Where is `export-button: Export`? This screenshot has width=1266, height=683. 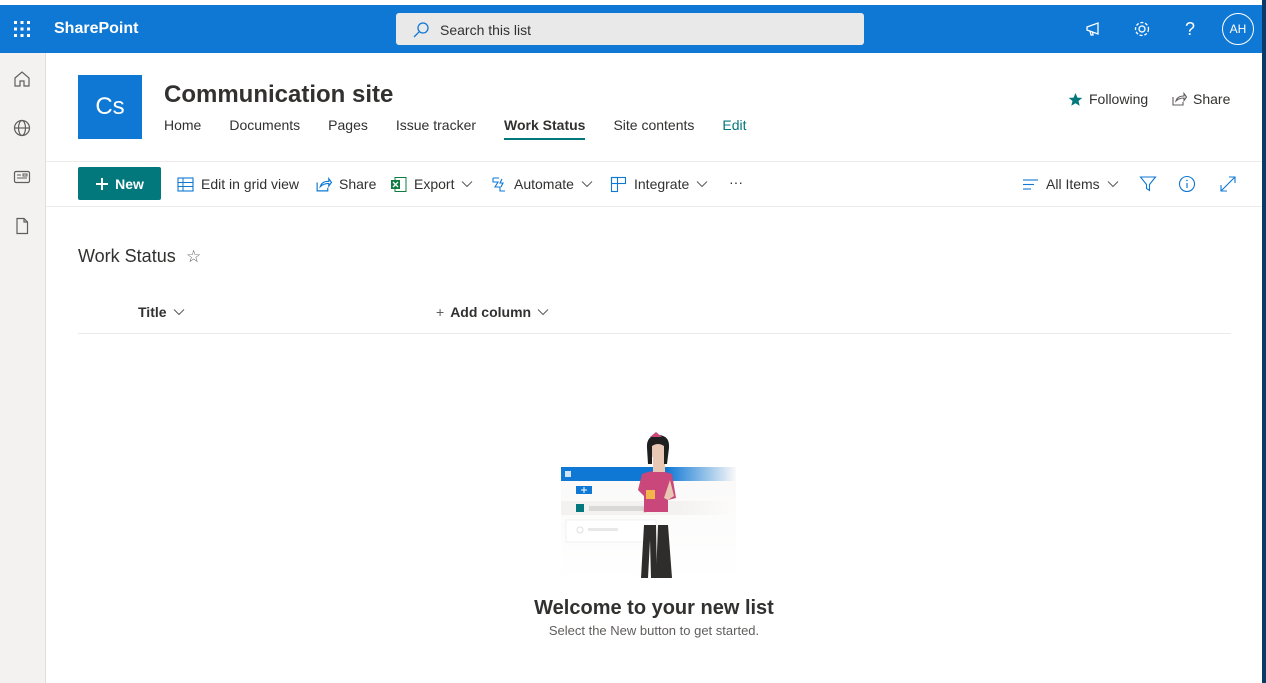 export-button: Export is located at coordinates (431, 184).